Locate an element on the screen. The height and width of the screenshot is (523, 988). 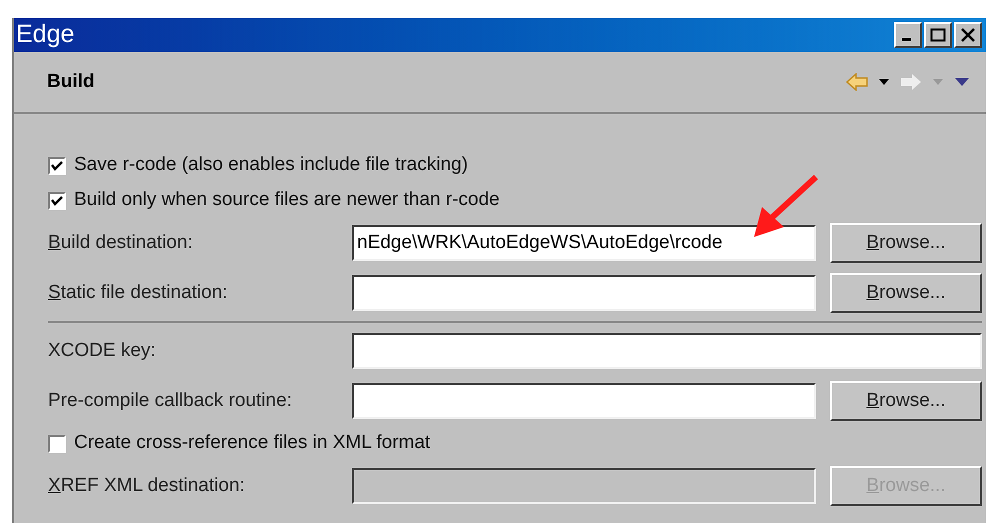
minimize-icon is located at coordinates (908, 35).